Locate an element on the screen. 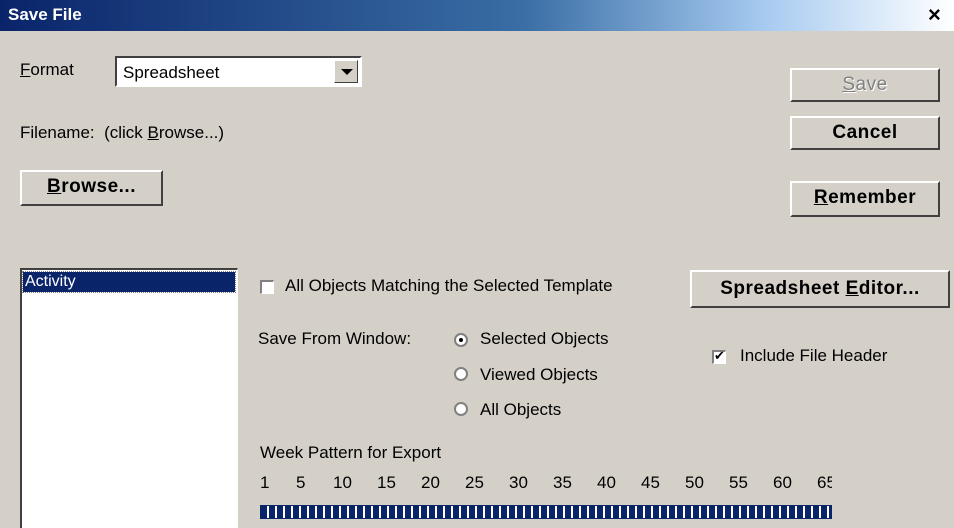 This screenshot has width=954, height=528. week-tick: 15 is located at coordinates (386, 482).